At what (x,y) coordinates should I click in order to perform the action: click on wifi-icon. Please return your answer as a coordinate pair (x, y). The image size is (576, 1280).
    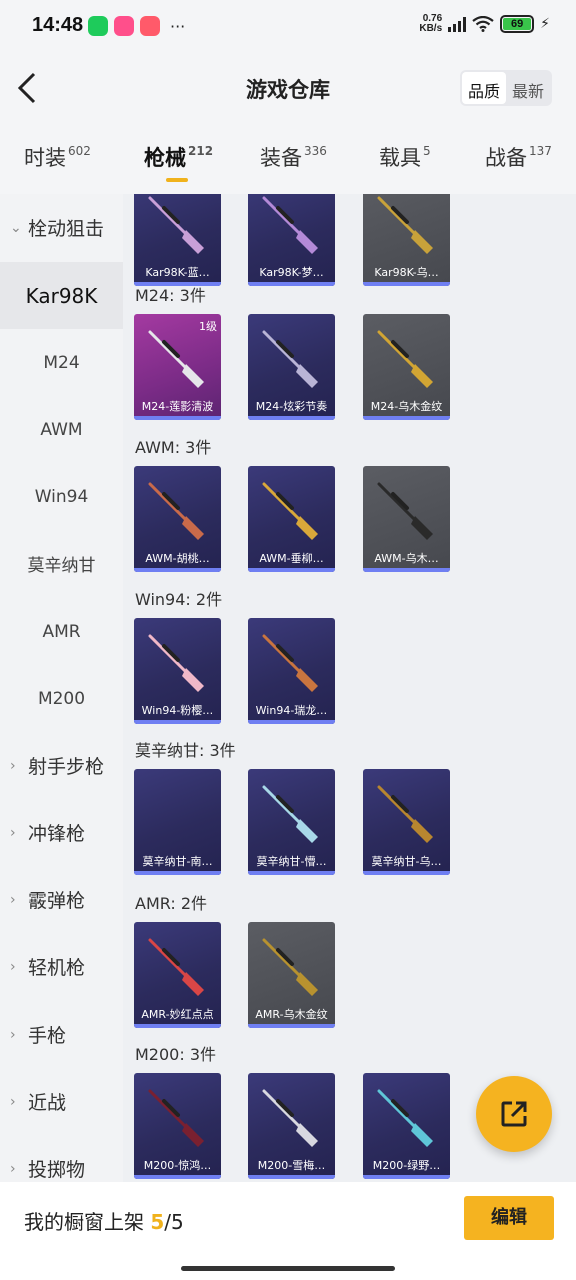
    Looking at the image, I should click on (483, 24).